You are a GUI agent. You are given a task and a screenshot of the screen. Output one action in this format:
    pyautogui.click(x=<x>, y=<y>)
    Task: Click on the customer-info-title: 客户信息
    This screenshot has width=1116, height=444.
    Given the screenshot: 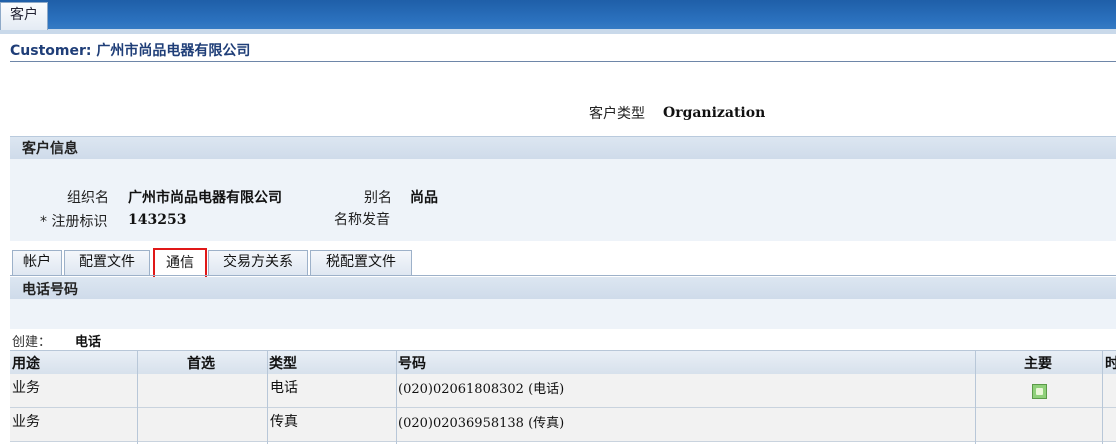 What is the action you would take?
    pyautogui.click(x=50, y=149)
    